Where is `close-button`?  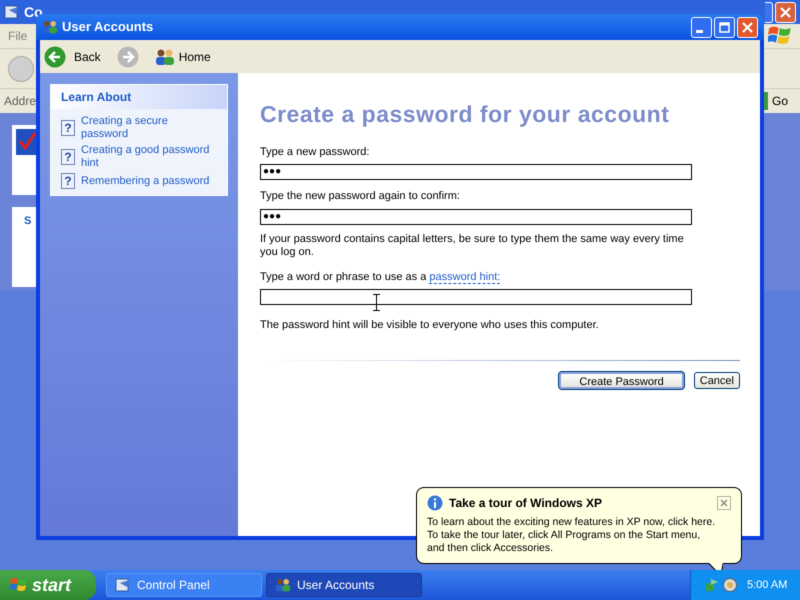
close-button is located at coordinates (724, 503).